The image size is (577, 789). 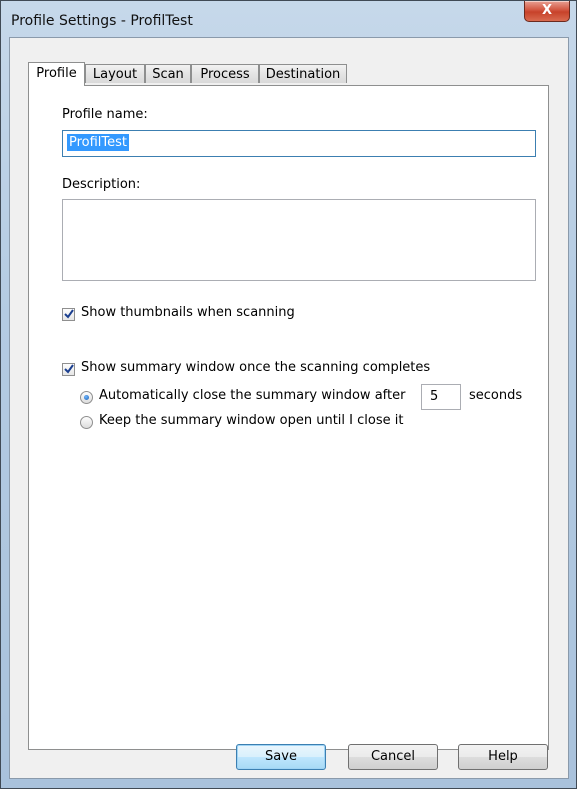 What do you see at coordinates (281, 757) in the screenshot?
I see `save-button: Save` at bounding box center [281, 757].